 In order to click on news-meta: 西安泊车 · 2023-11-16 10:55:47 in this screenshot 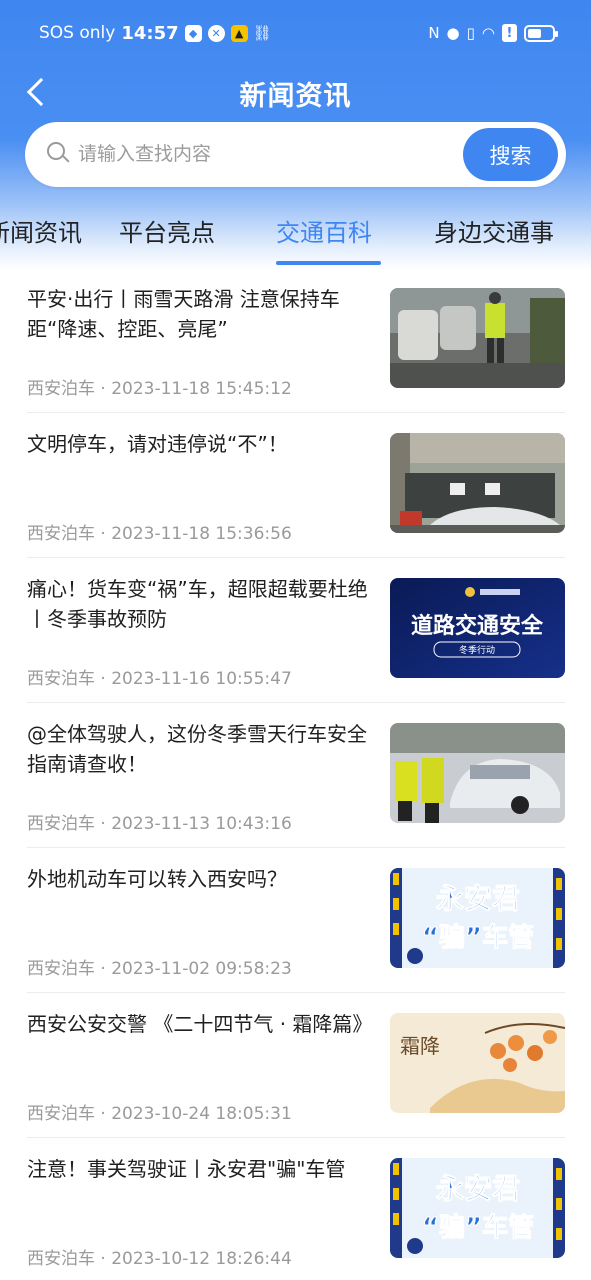, I will do `click(159, 679)`.